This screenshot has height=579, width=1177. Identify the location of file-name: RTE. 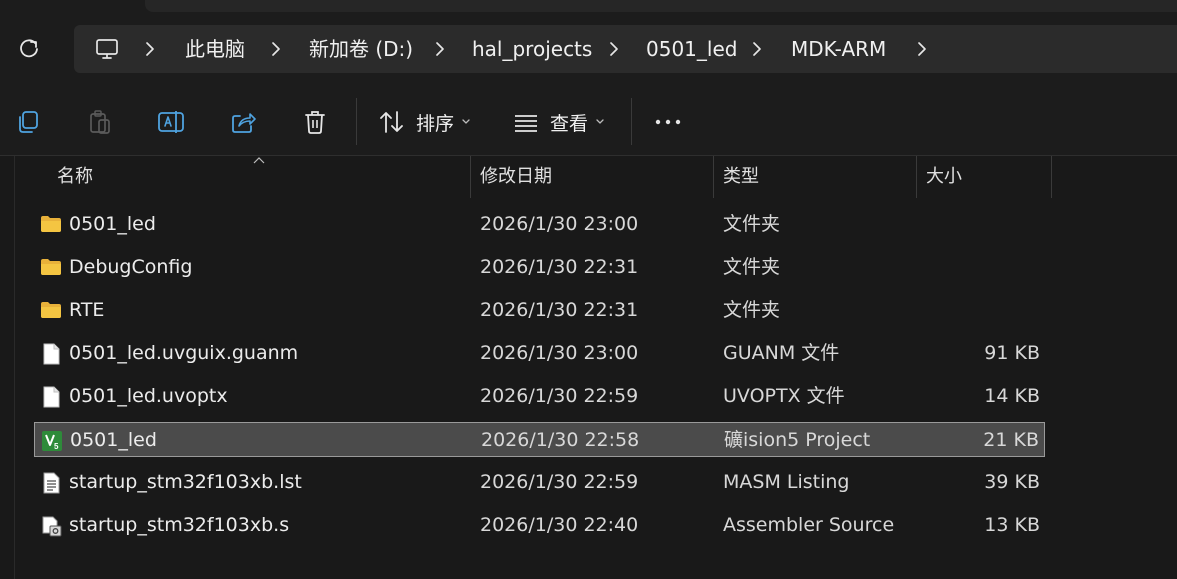
(87, 310).